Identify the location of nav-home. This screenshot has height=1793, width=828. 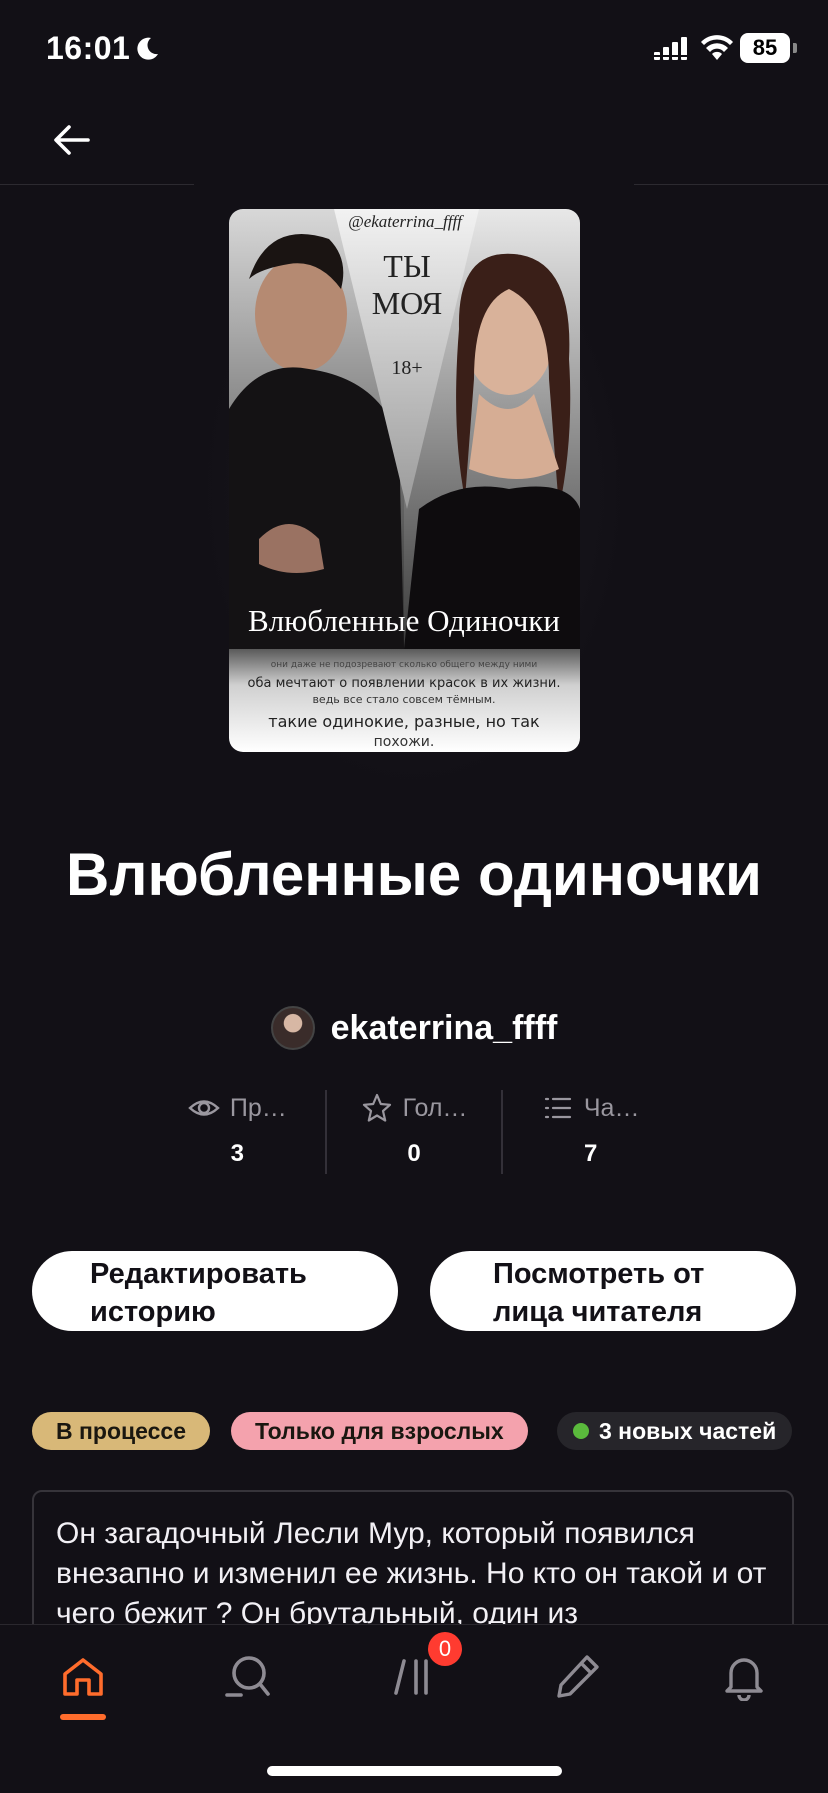
(83, 1676).